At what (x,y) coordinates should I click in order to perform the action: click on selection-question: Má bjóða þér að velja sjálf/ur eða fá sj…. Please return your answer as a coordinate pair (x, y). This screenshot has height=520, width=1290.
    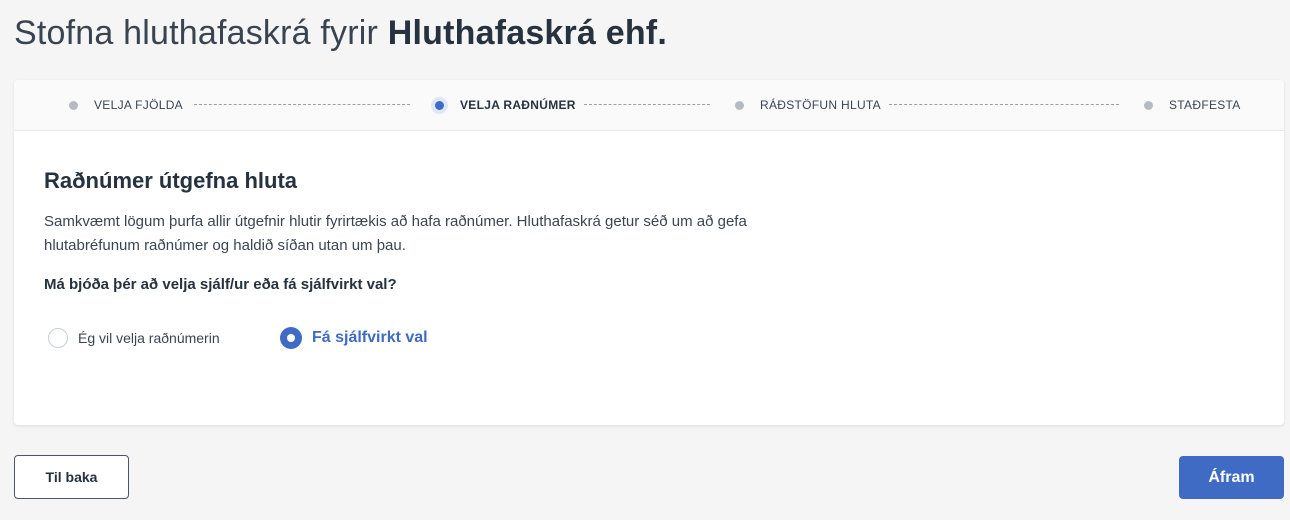
    Looking at the image, I should click on (220, 284).